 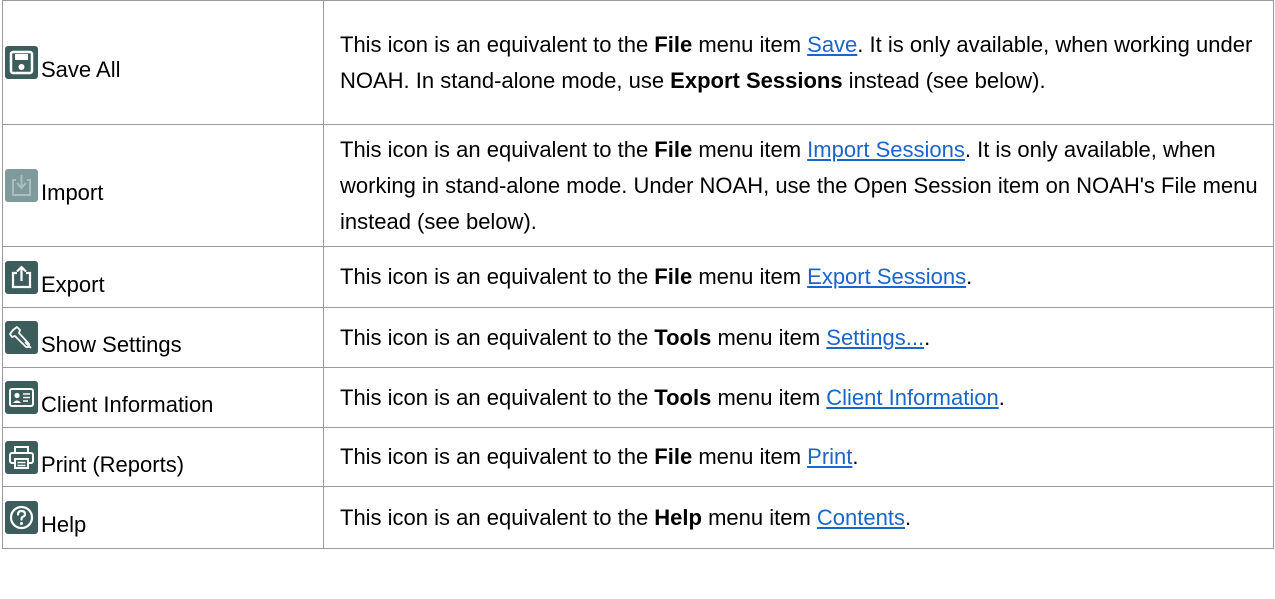 What do you see at coordinates (21, 277) in the screenshot?
I see `export-icon` at bounding box center [21, 277].